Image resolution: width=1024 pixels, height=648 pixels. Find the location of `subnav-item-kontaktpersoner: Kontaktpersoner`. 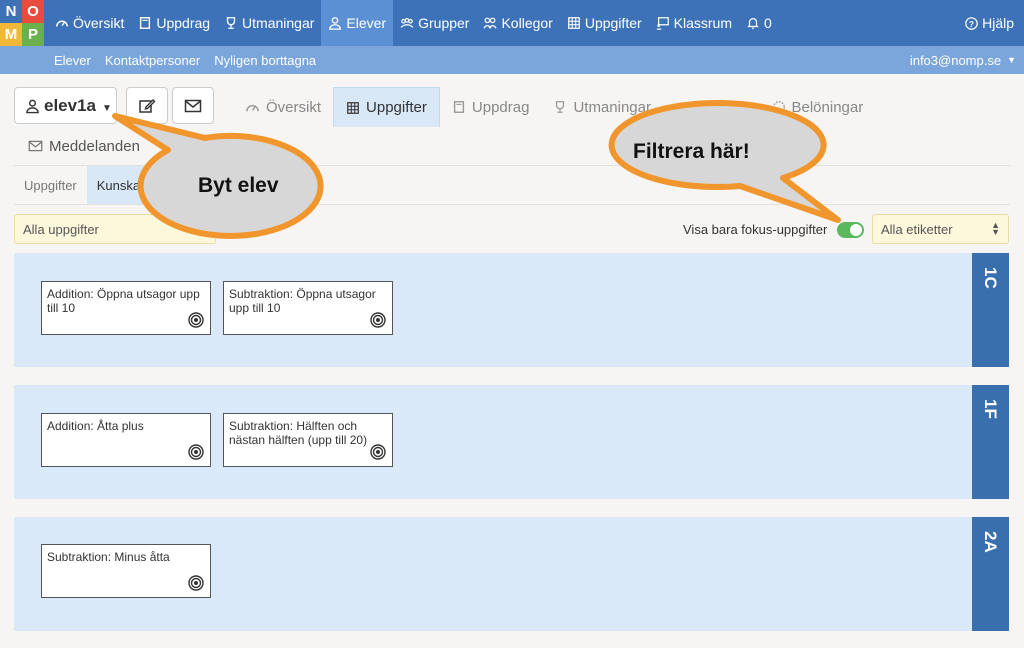

subnav-item-kontaktpersoner: Kontaktpersoner is located at coordinates (152, 60).